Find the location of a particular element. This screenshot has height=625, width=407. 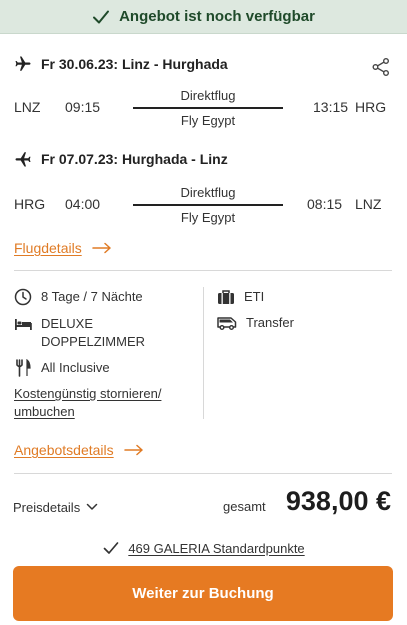

operator-text: ETI is located at coordinates (254, 296).